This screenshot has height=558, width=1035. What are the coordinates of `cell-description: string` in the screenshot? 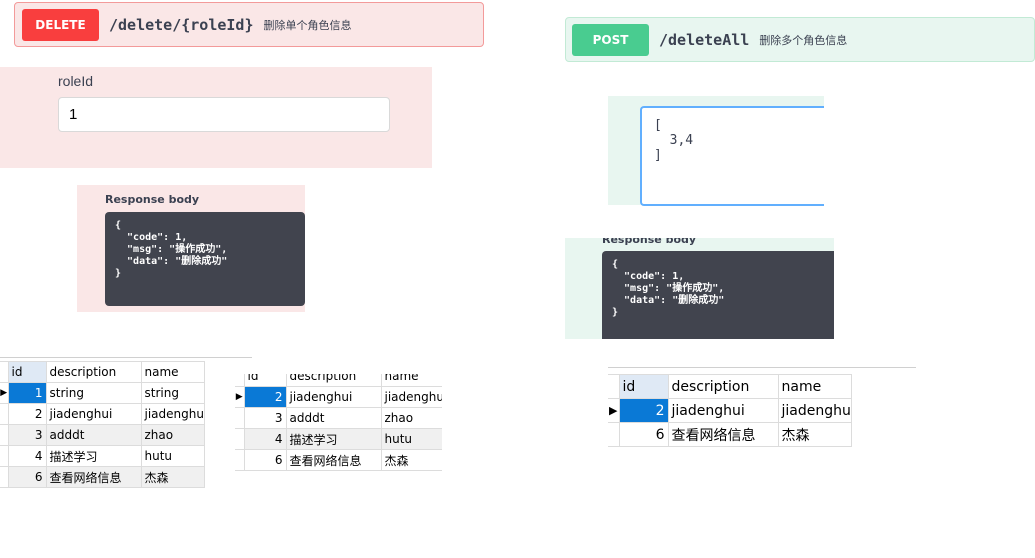 It's located at (93, 393).